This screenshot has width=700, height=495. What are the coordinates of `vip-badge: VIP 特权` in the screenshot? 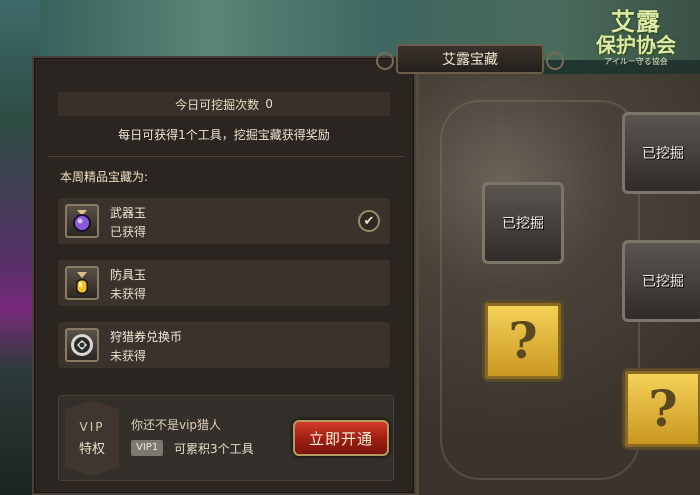 It's located at (92, 438).